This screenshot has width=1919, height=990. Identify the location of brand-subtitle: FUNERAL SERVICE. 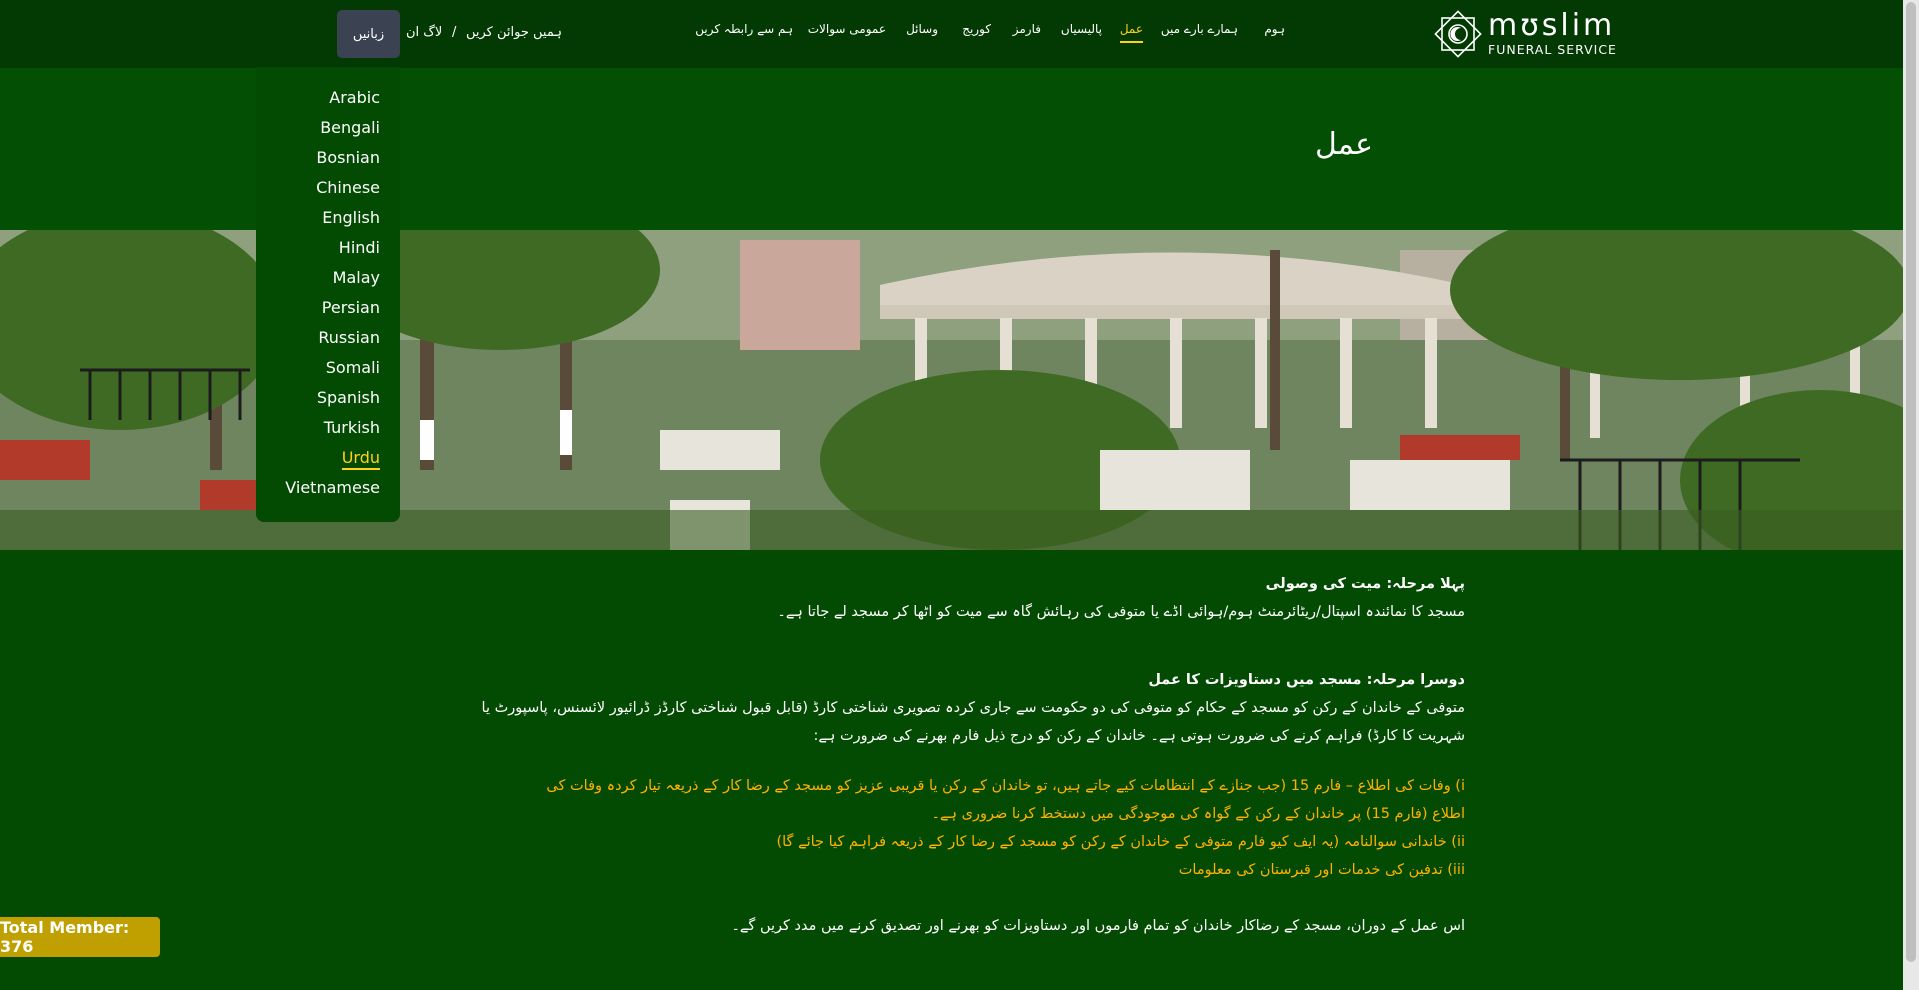
(1552, 50).